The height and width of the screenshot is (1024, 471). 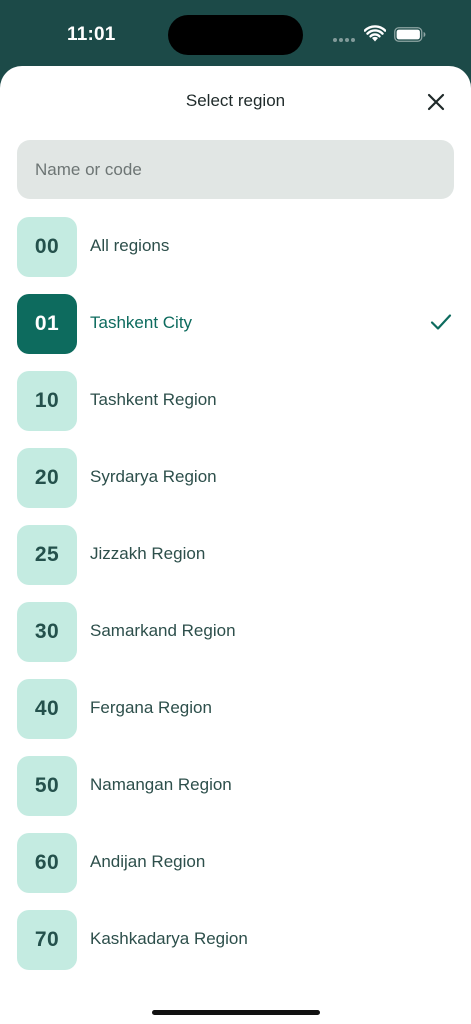 What do you see at coordinates (91, 34) in the screenshot?
I see `status-time: 11:01` at bounding box center [91, 34].